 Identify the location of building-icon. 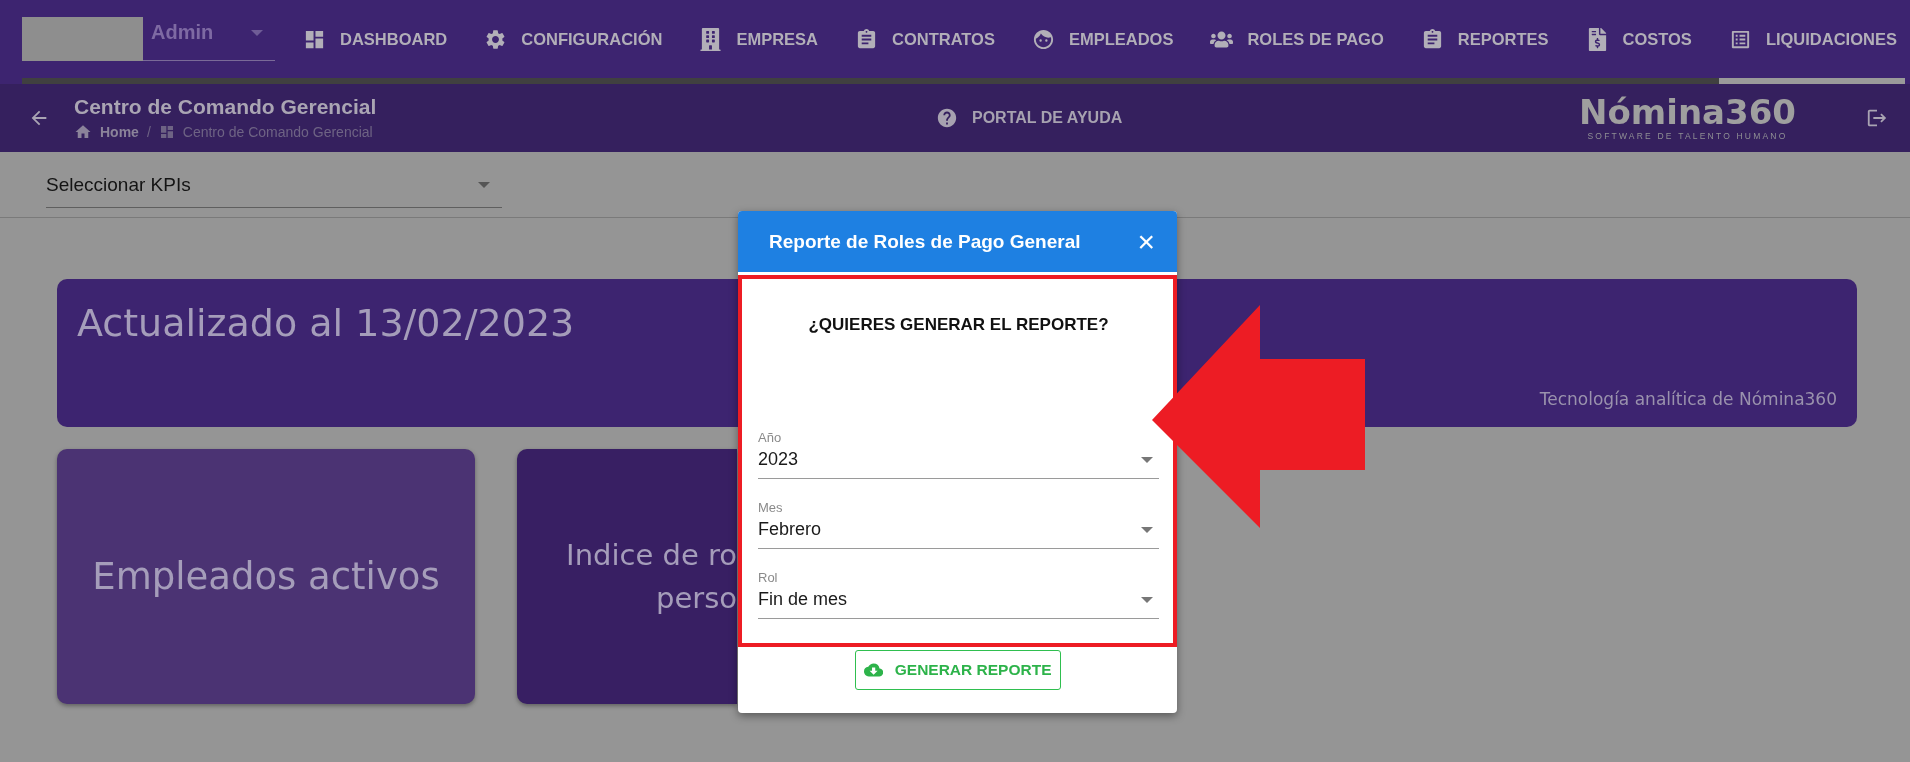
(711, 39).